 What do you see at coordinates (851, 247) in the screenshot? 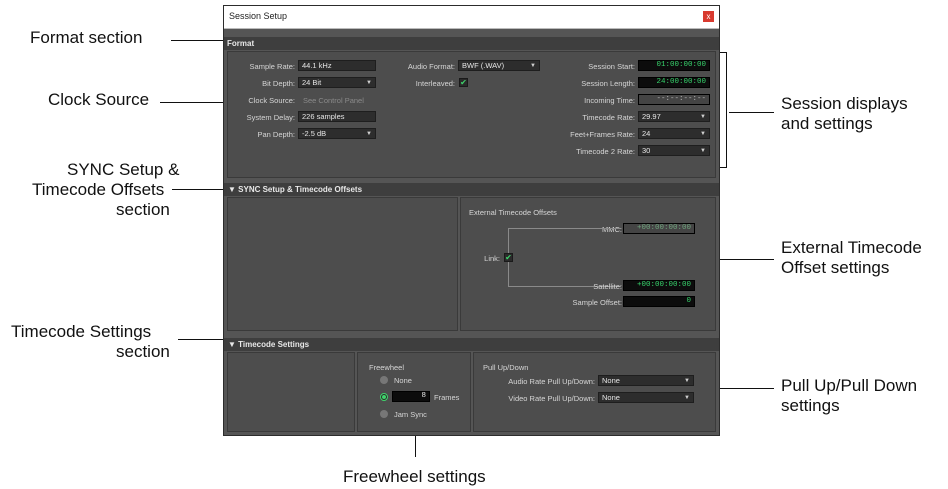
I see `callout-ext-tc-1: External Timecode` at bounding box center [851, 247].